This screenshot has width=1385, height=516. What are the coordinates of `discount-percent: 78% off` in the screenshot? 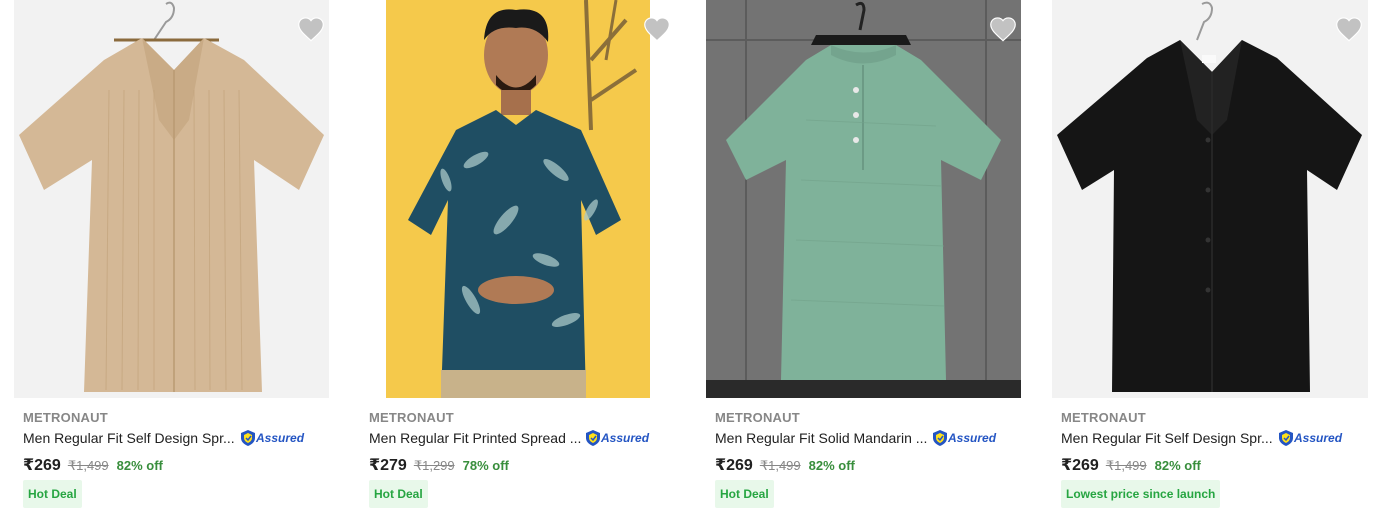 It's located at (485, 465).